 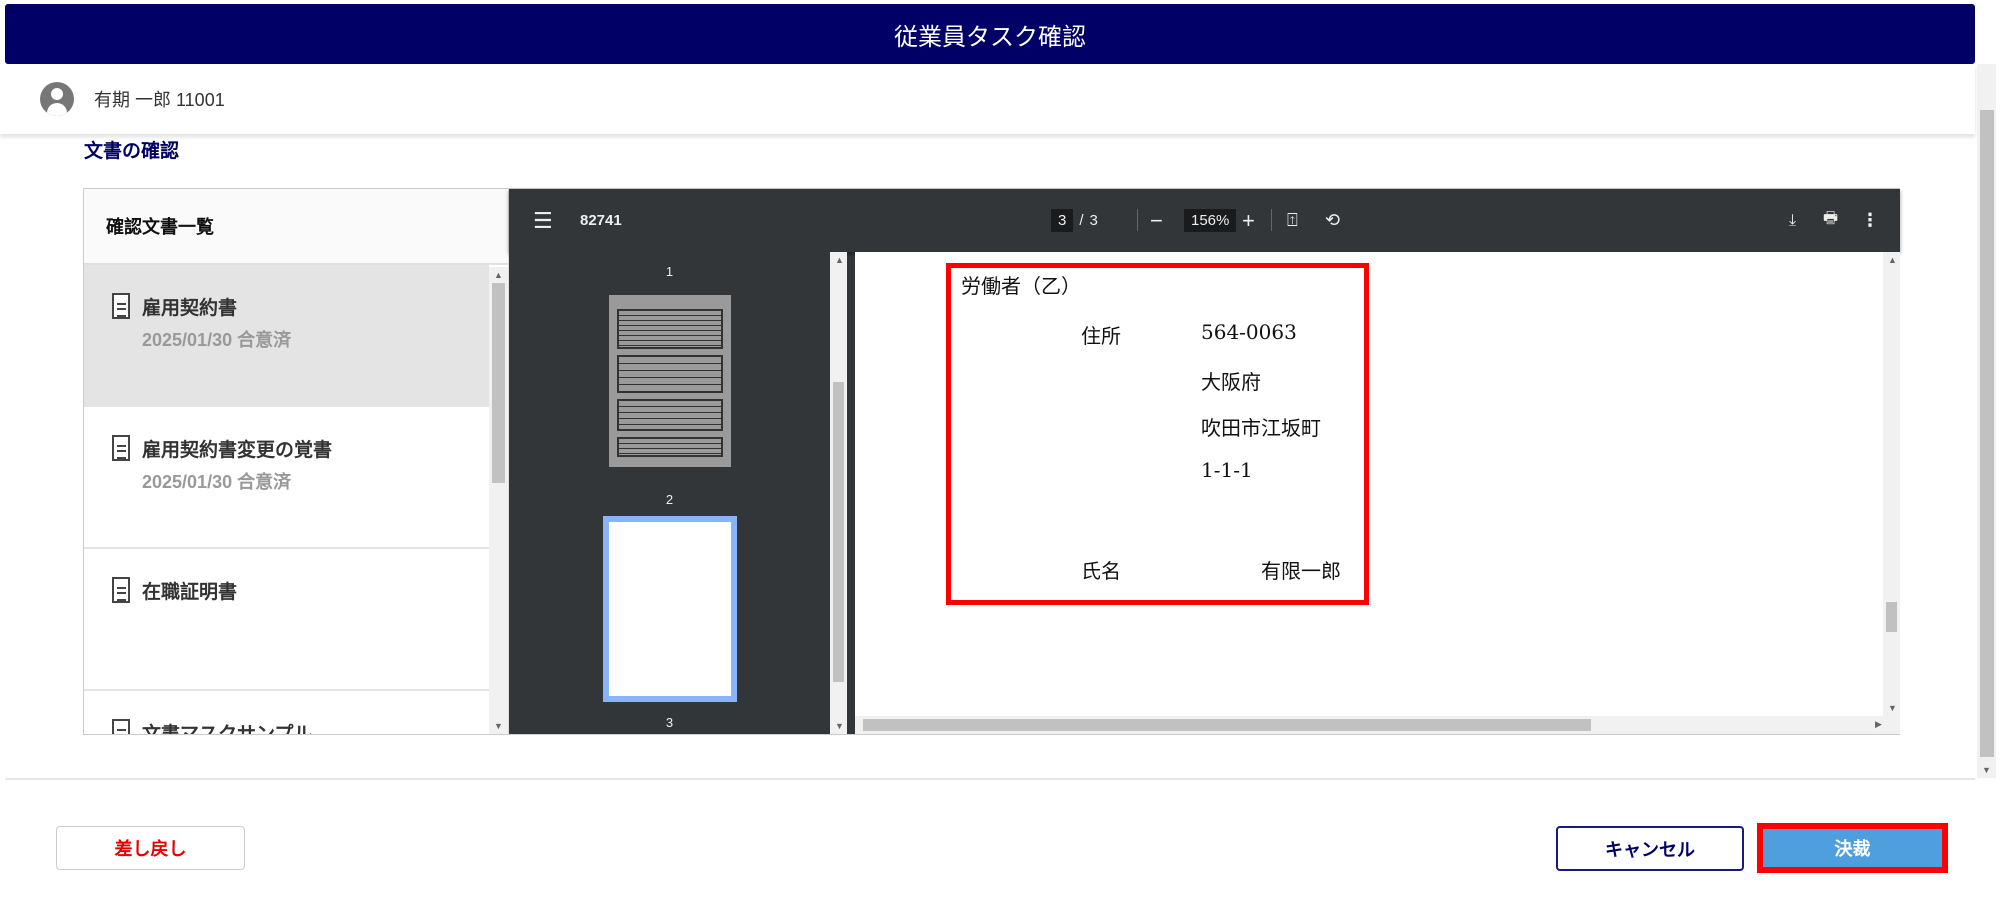 What do you see at coordinates (1792, 220) in the screenshot?
I see `download-icon: ⤓` at bounding box center [1792, 220].